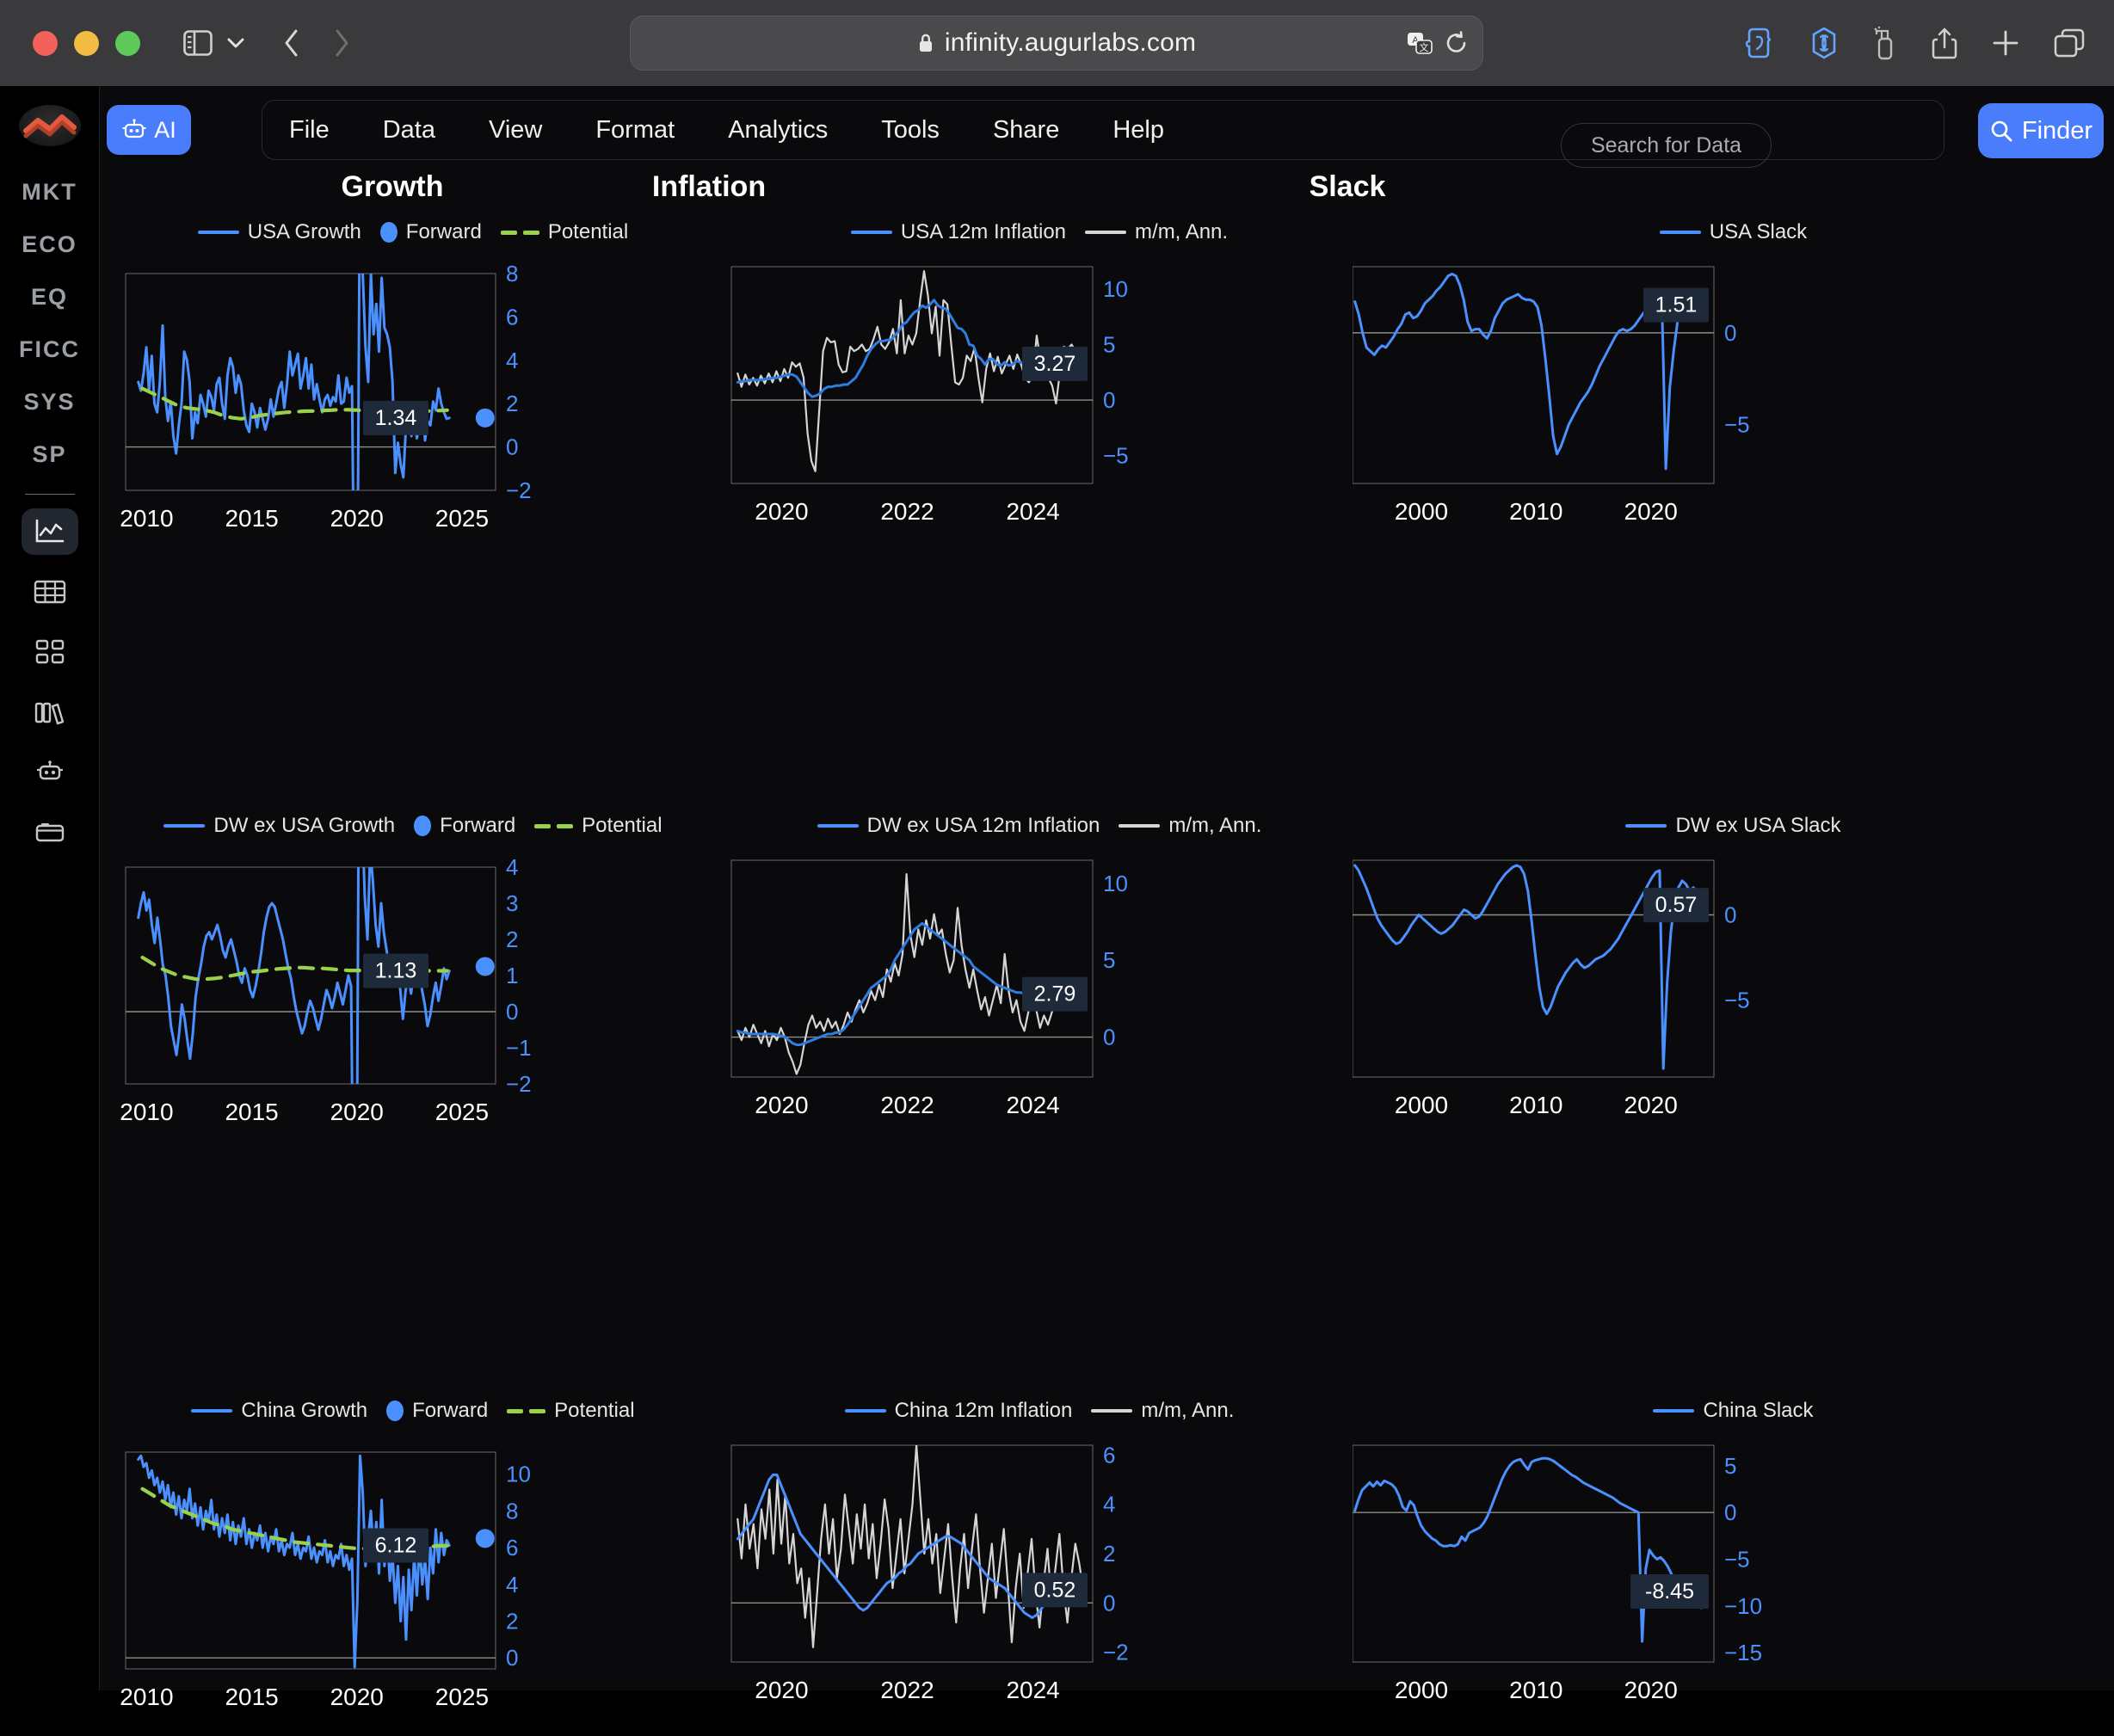 This screenshot has height=1736, width=2114. I want to click on column-title-inflation: Inflation, so click(709, 186).